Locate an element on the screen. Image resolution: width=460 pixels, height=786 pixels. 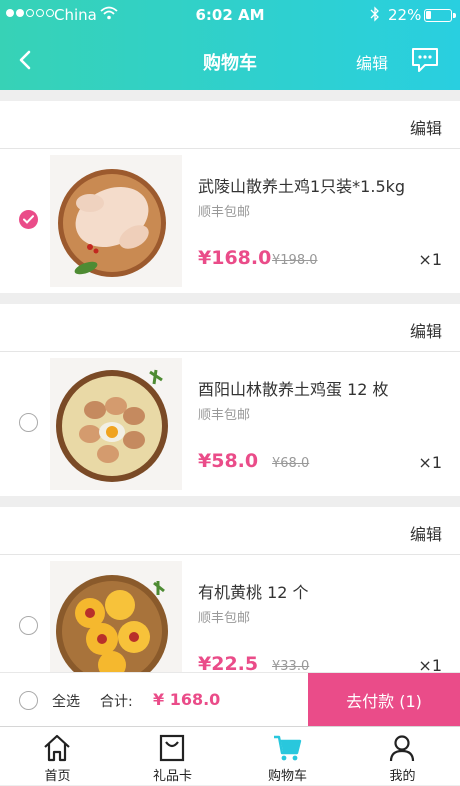
header: China 6:02 AM 22% 购物车 编辑 is located at coordinates (230, 45).